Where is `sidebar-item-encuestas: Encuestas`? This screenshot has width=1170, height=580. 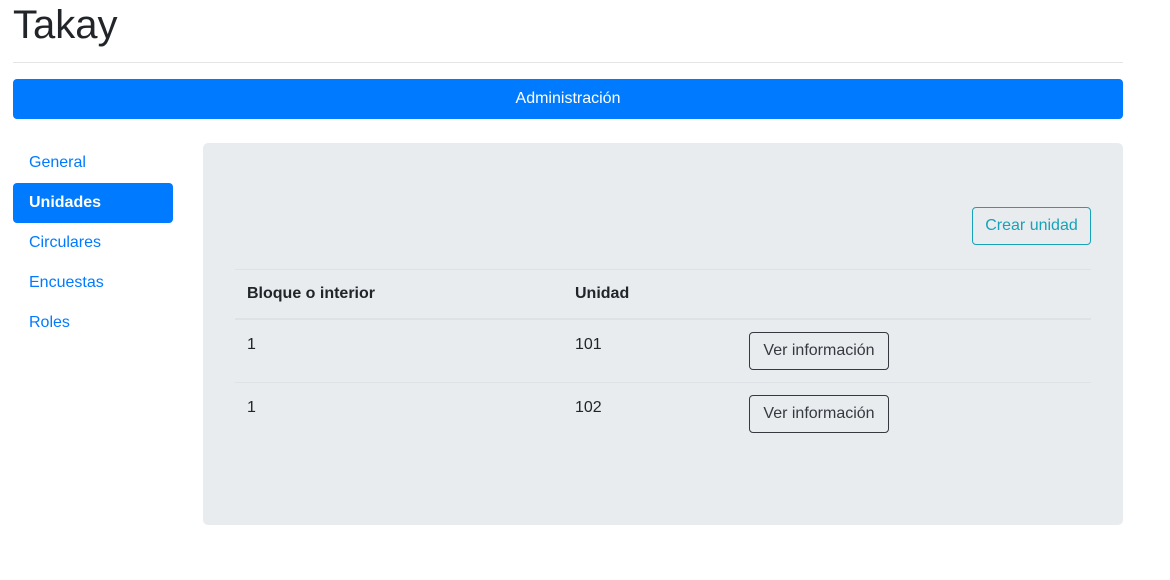
sidebar-item-encuestas: Encuestas is located at coordinates (93, 283).